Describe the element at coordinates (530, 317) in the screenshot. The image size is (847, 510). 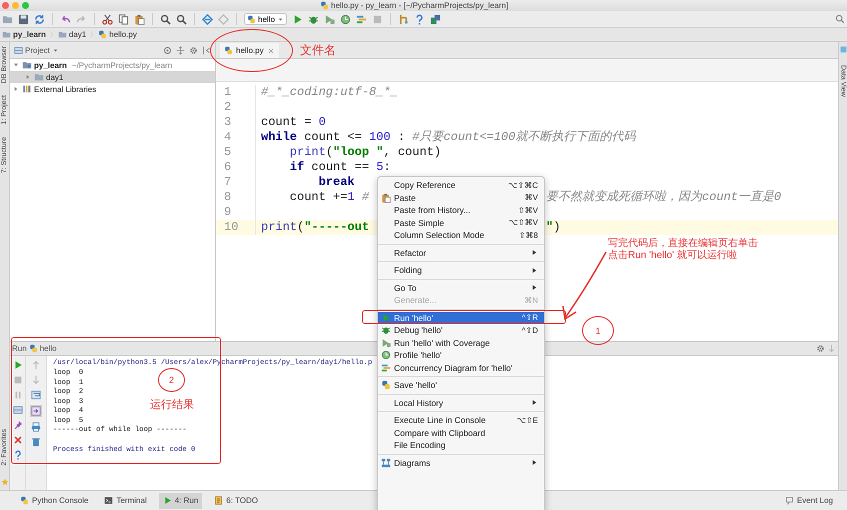
I see `shortcut-label: ^⇧R` at that location.